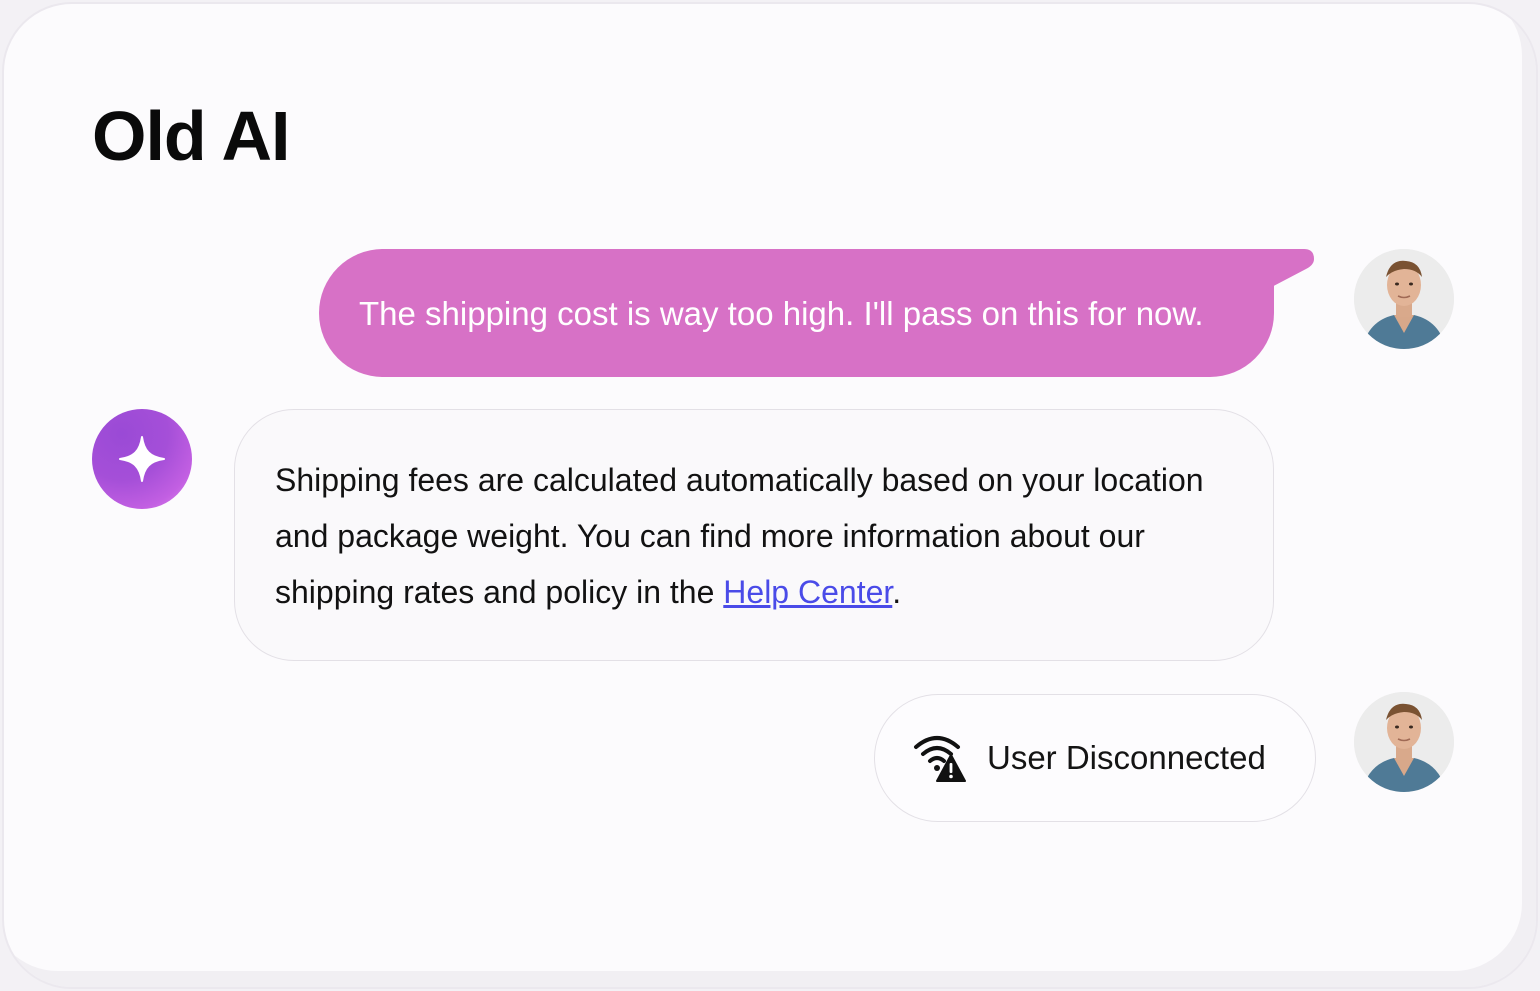  I want to click on help-center-link: Help Center, so click(807, 592).